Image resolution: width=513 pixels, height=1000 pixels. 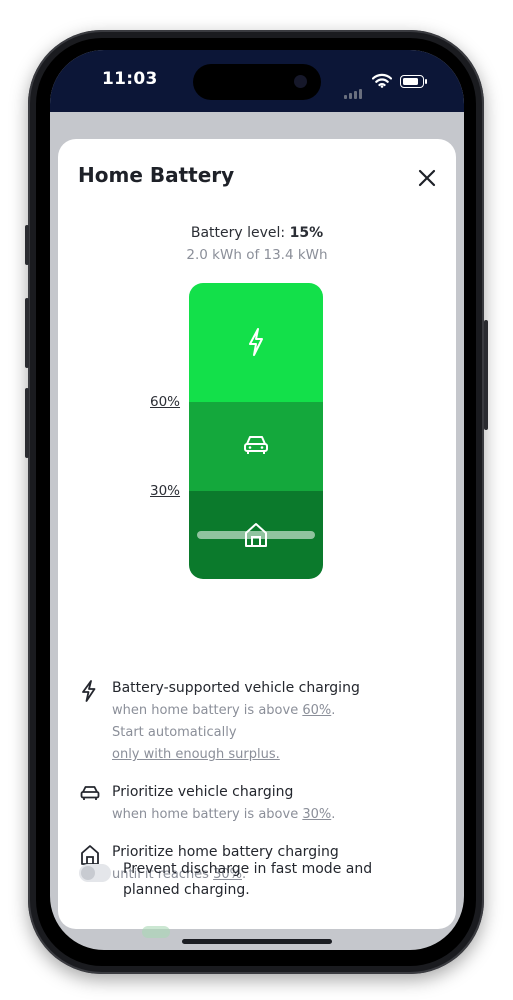 I want to click on close-icon, so click(x=427, y=178).